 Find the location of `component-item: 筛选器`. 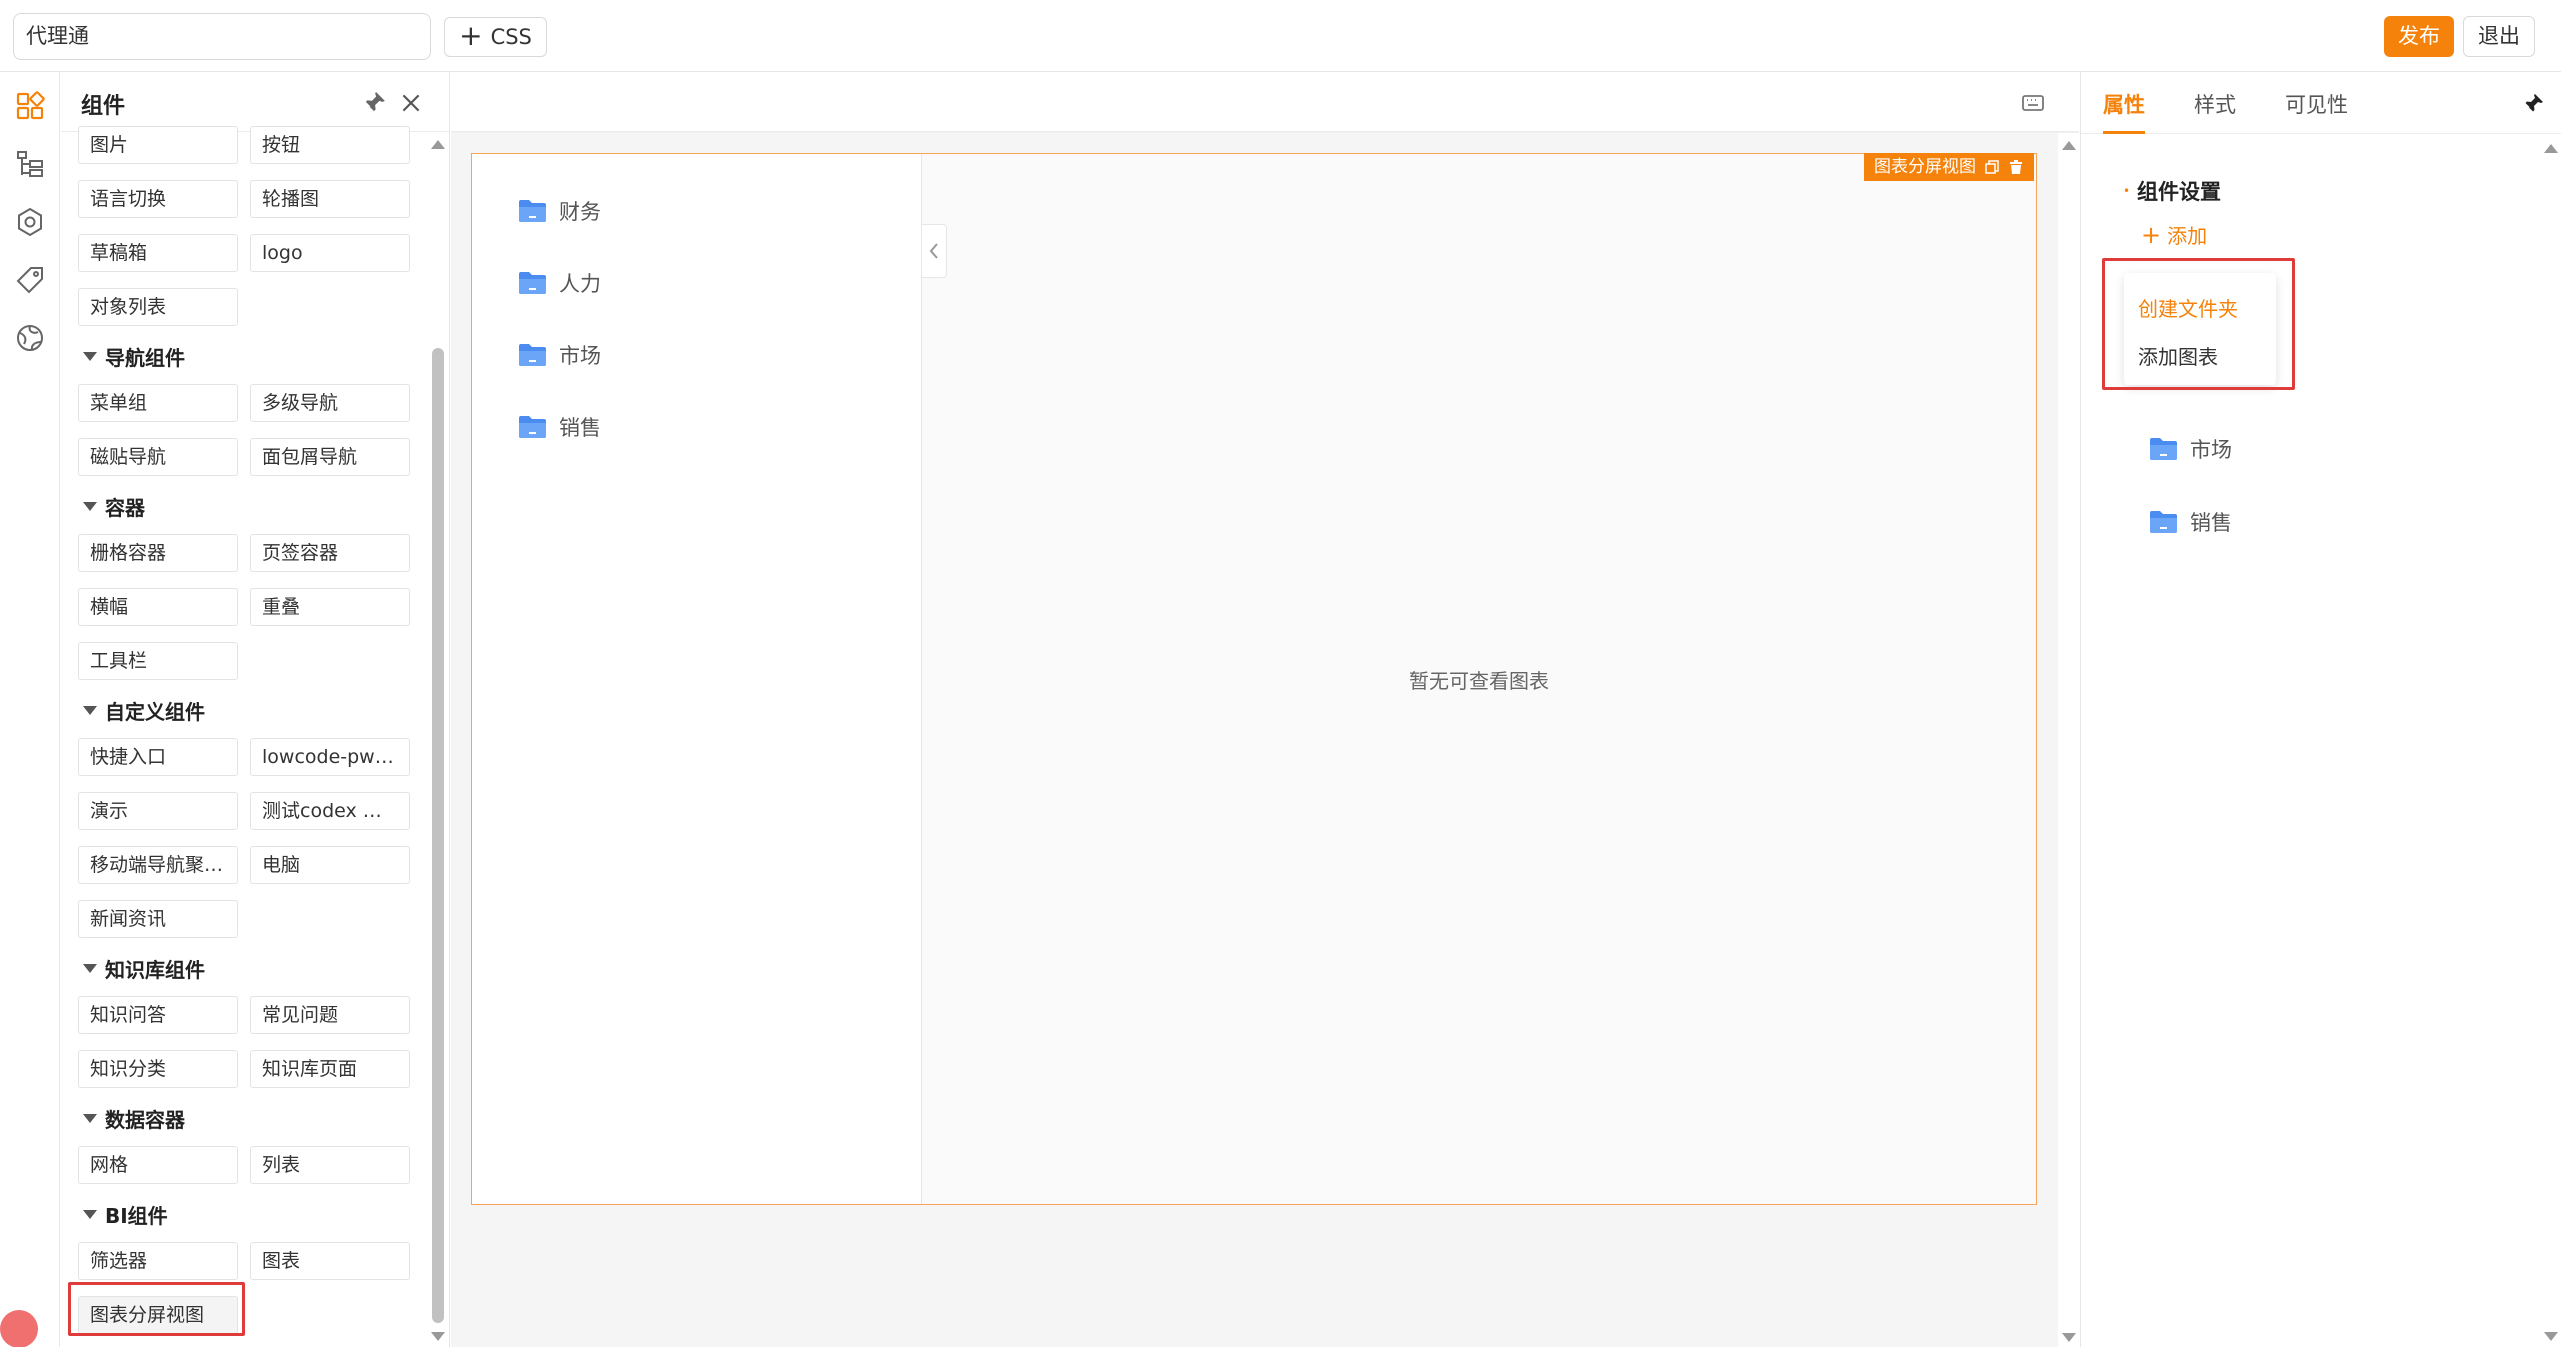

component-item: 筛选器 is located at coordinates (158, 1261).